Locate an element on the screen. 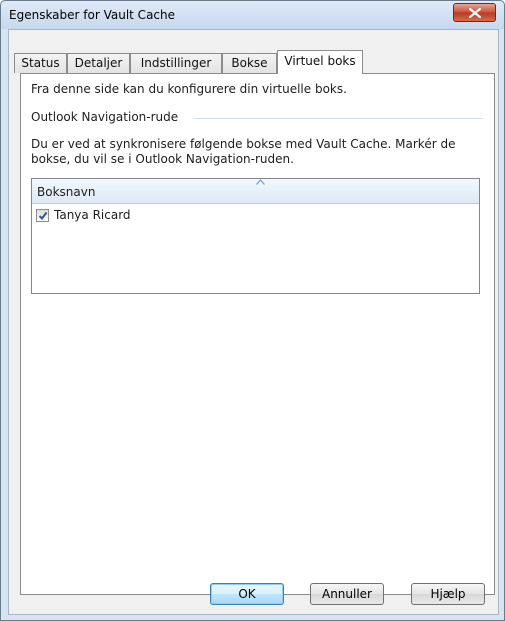 This screenshot has height=621, width=505. tab-virtual-vault: Virtuel boks is located at coordinates (320, 62).